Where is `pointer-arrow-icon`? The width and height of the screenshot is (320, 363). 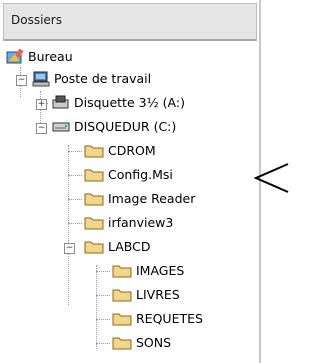 pointer-arrow-icon is located at coordinates (271, 178).